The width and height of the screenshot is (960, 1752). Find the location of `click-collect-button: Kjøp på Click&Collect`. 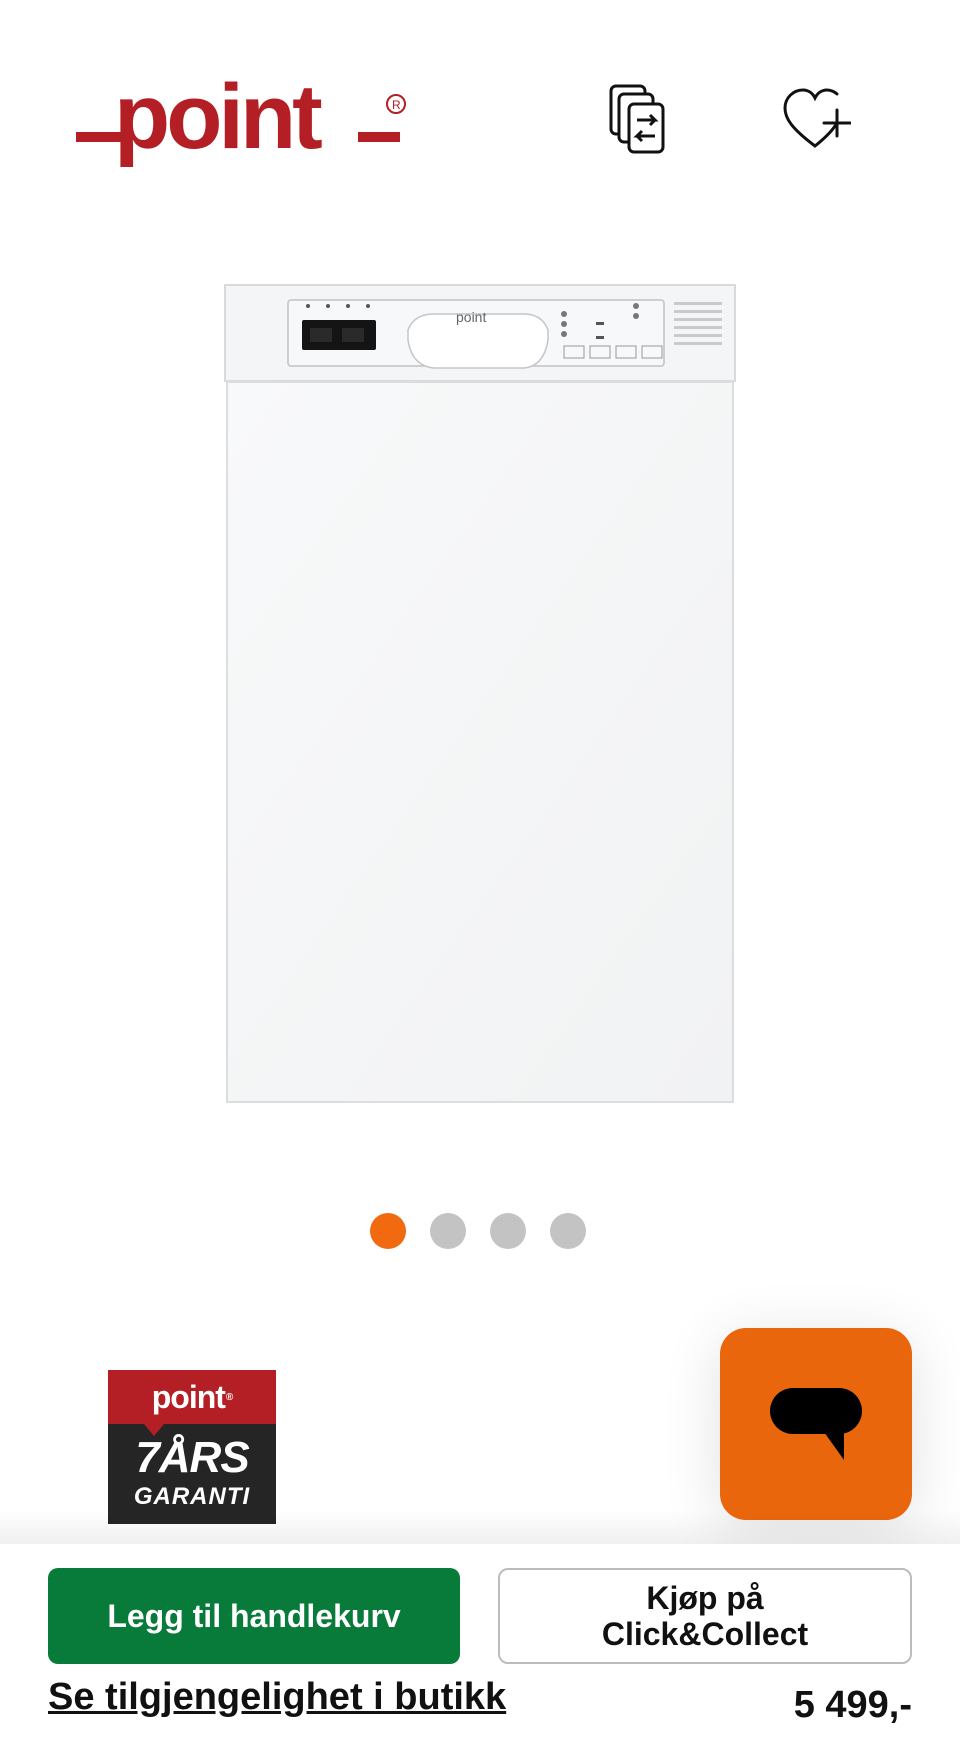

click-collect-button: Kjøp på Click&Collect is located at coordinates (705, 1616).